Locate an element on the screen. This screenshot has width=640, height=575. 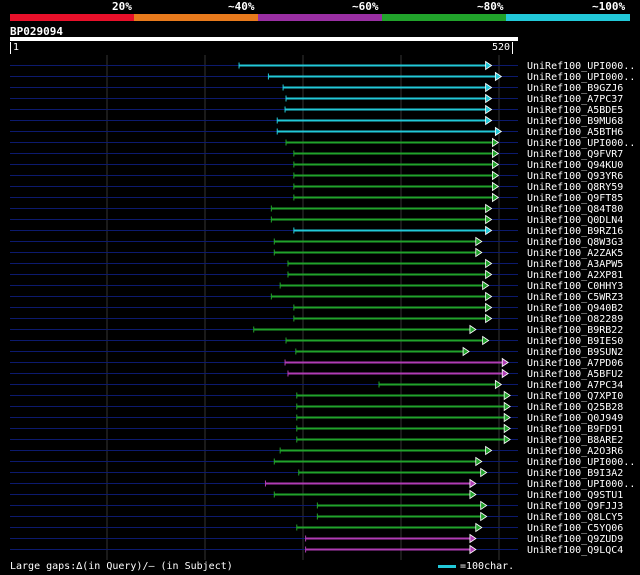
hit-label: UniRef100_Q9STU1 is located at coordinates (575, 495).